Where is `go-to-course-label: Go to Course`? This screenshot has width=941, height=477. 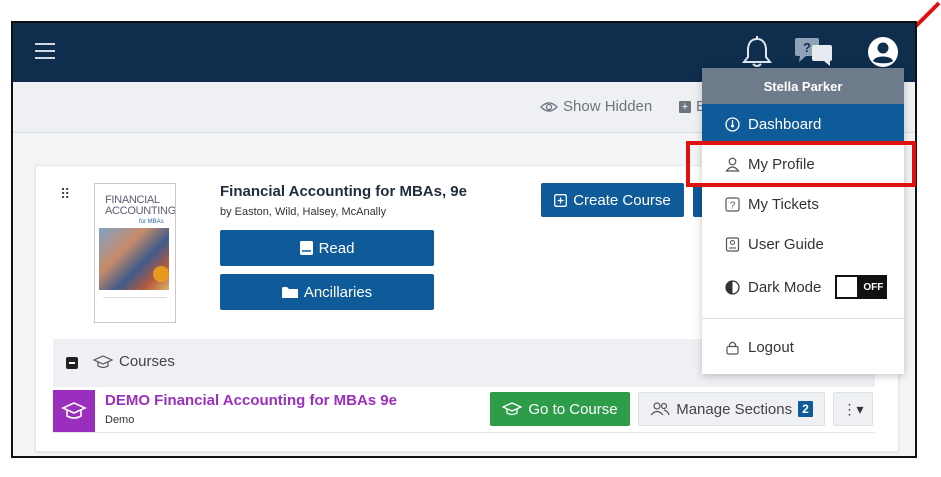
go-to-course-label: Go to Course is located at coordinates (573, 409).